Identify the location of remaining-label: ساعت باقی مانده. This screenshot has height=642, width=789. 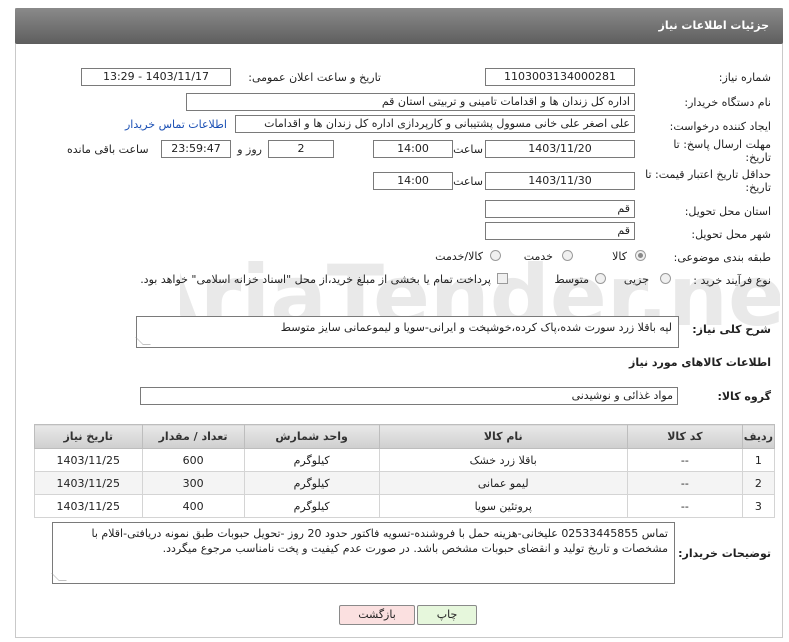
(108, 149).